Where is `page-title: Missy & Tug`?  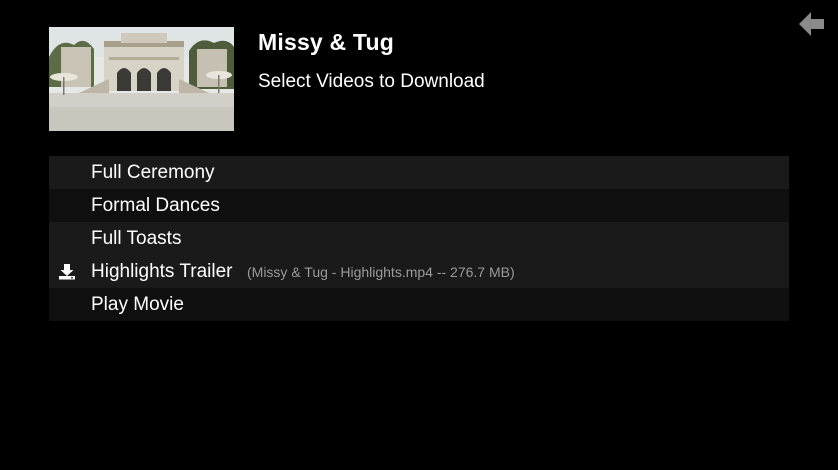 page-title: Missy & Tug is located at coordinates (326, 42).